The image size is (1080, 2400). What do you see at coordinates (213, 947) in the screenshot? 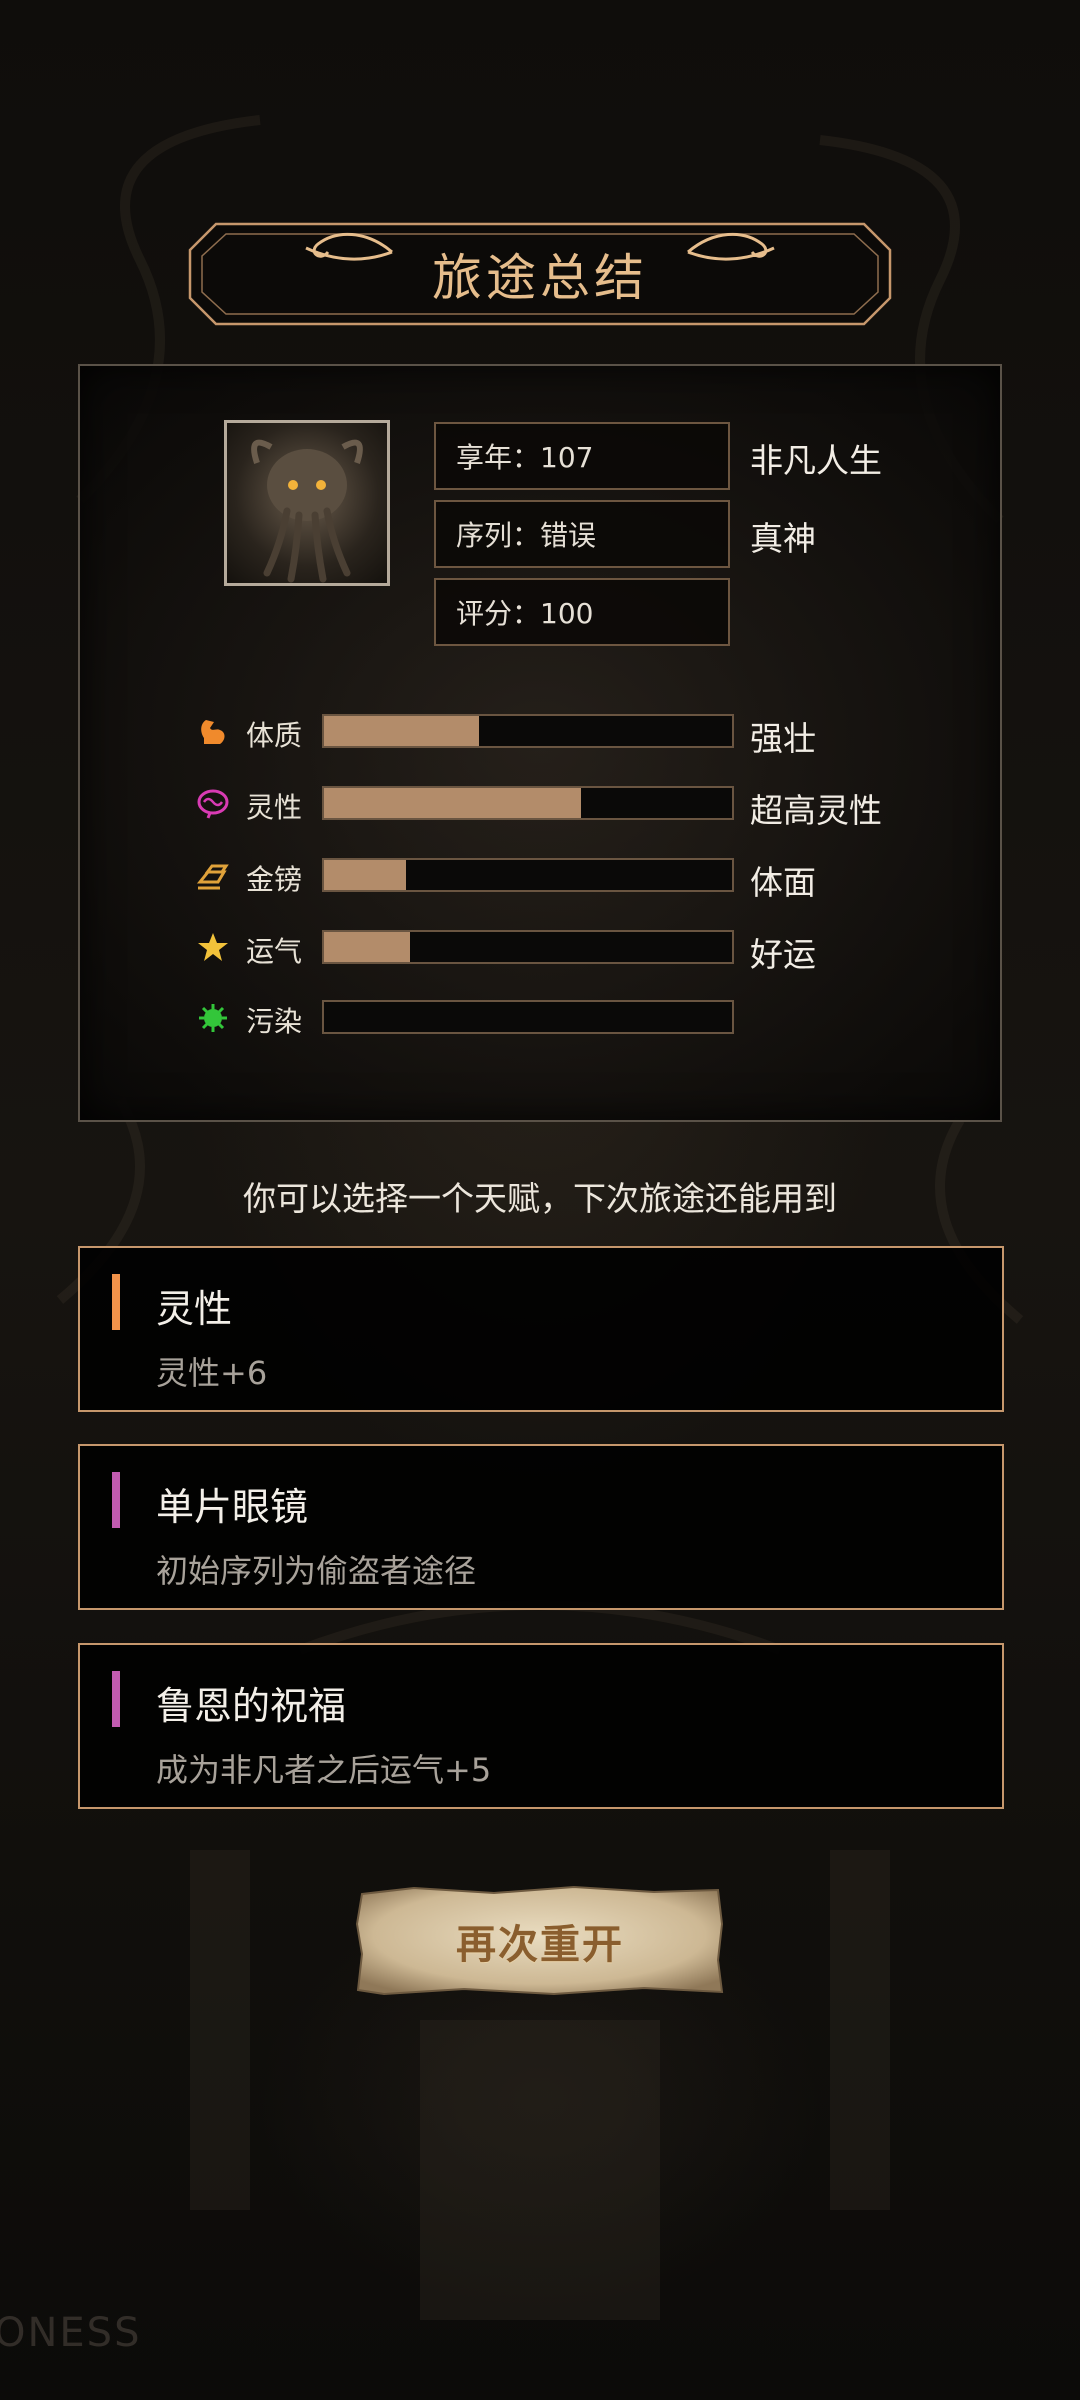
I see `star-icon` at bounding box center [213, 947].